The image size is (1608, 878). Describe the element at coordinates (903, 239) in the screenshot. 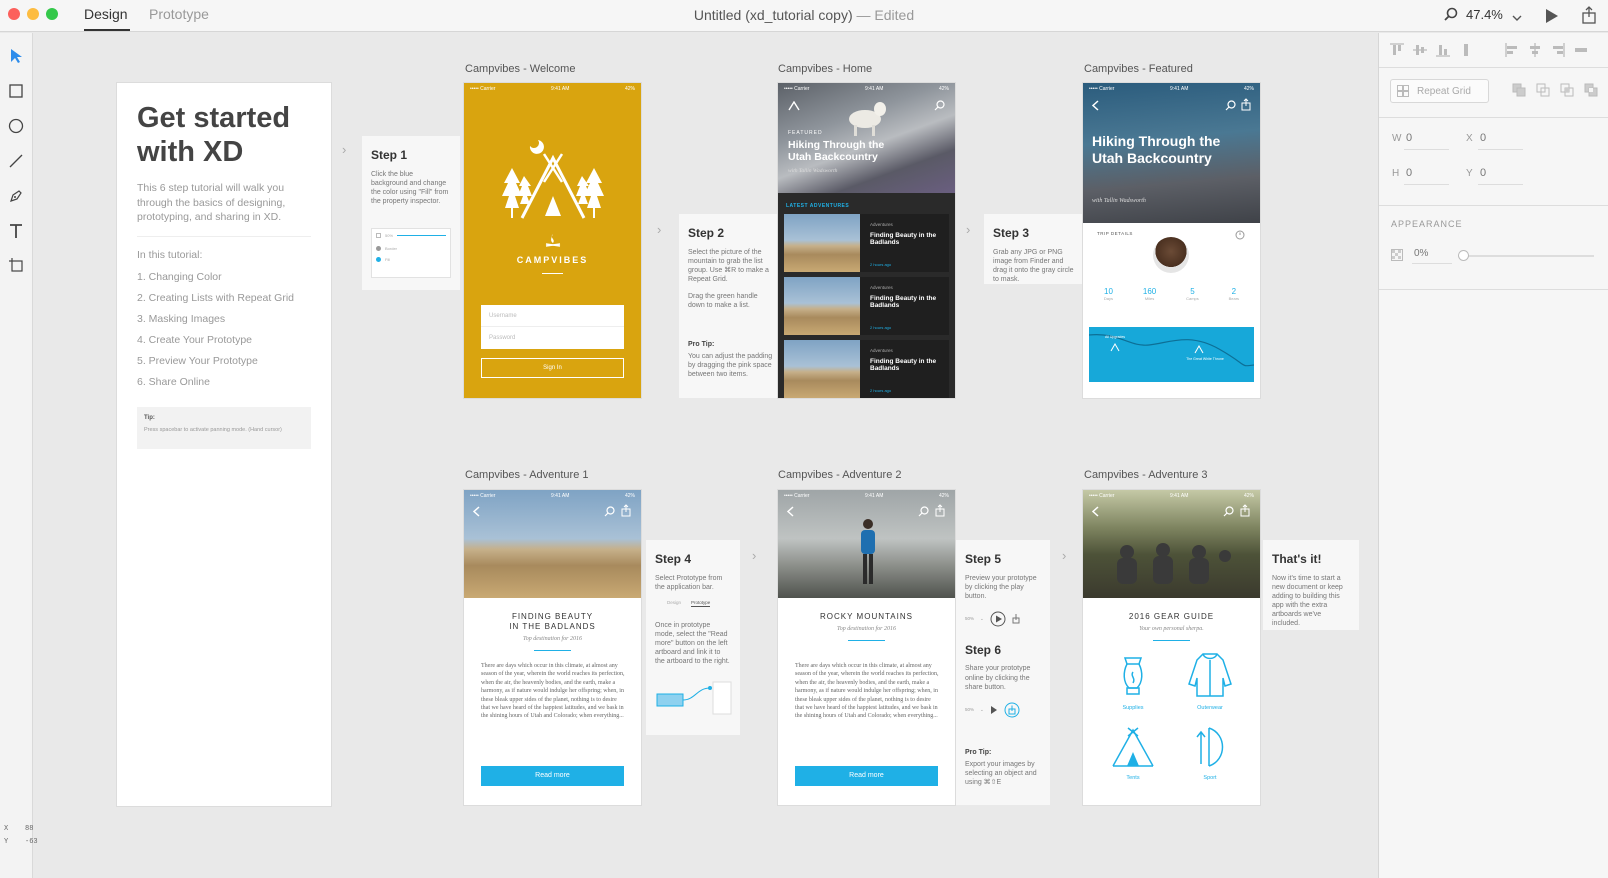

I see `card-title: Finding Beauty in the Badlands` at that location.